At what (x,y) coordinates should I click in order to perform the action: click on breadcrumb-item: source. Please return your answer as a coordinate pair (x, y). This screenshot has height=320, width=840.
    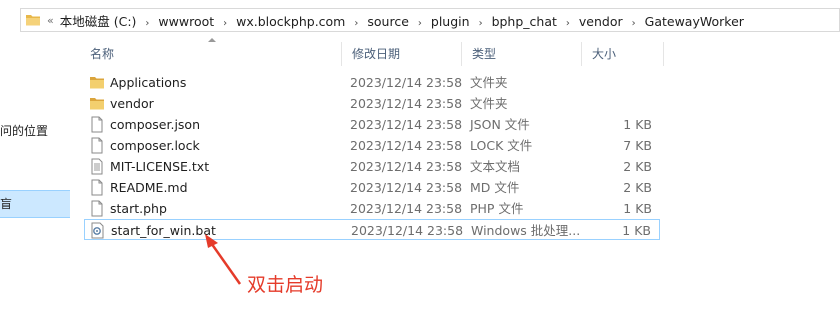
    Looking at the image, I should click on (388, 21).